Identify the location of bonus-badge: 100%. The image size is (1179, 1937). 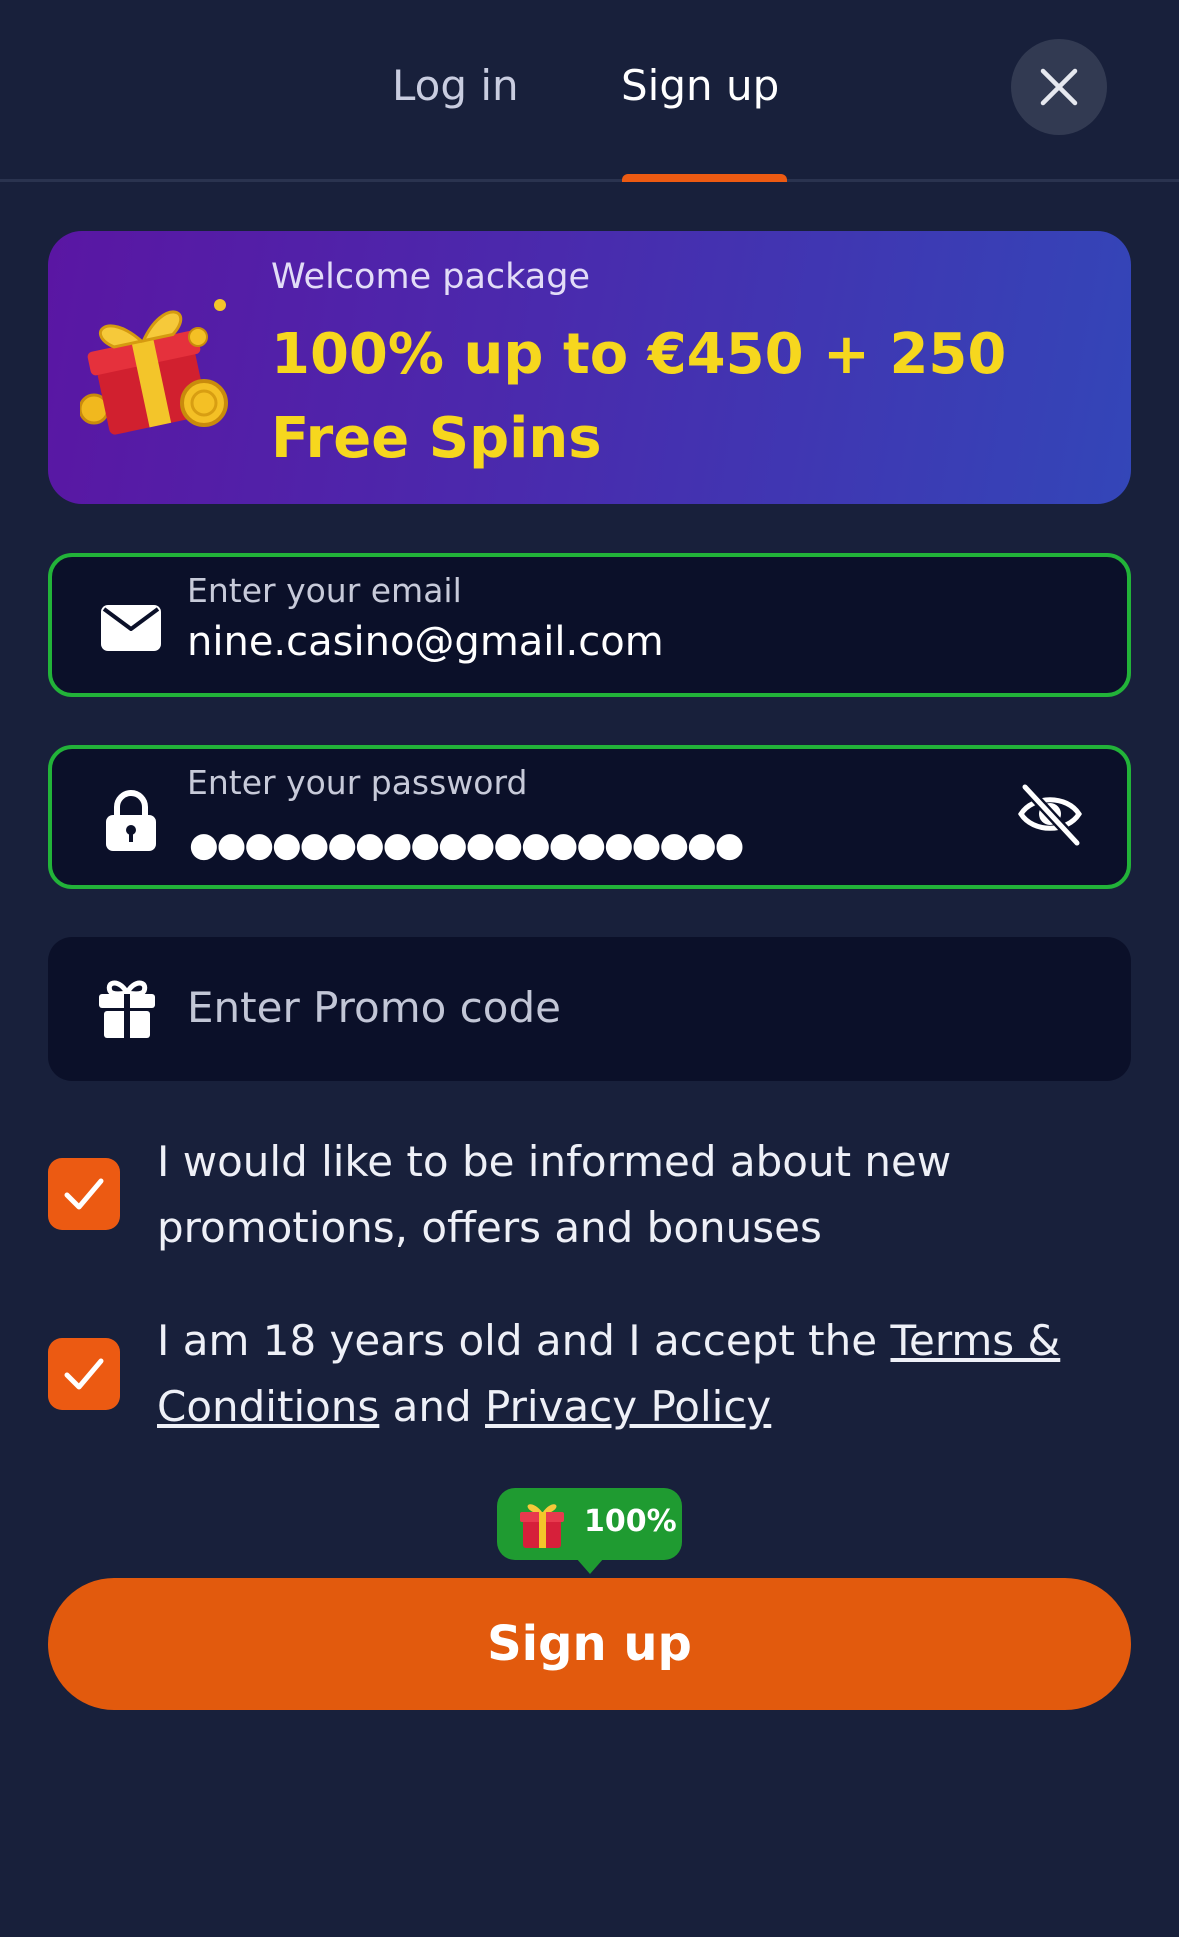
(589, 1531).